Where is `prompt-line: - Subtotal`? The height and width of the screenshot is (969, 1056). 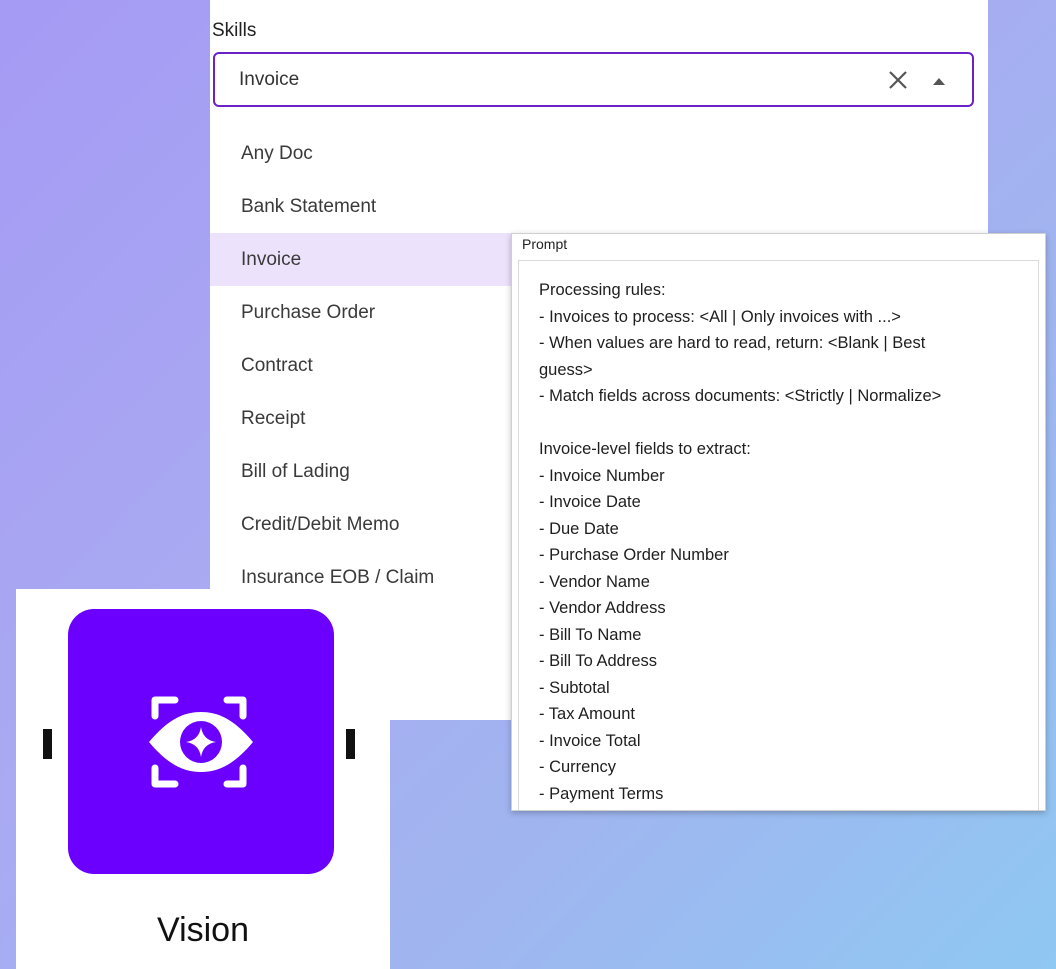 prompt-line: - Subtotal is located at coordinates (574, 687).